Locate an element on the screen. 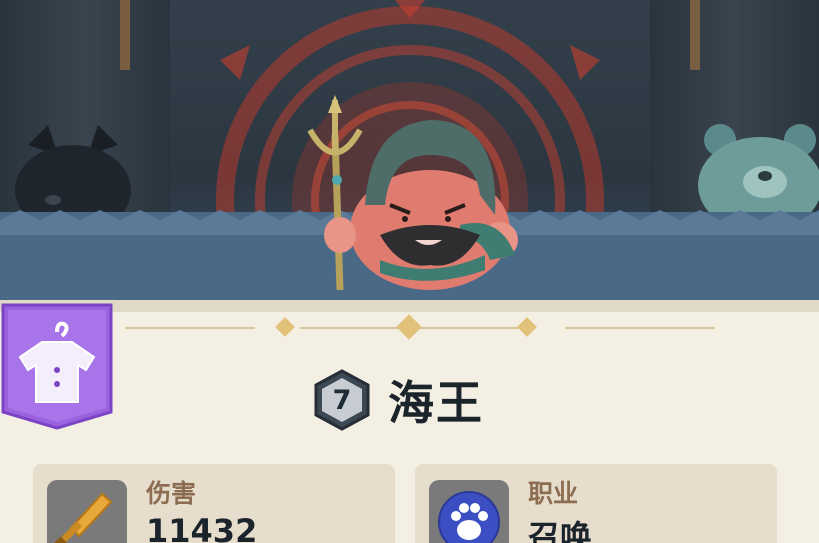  stat-value: 召唤 is located at coordinates (560, 530).